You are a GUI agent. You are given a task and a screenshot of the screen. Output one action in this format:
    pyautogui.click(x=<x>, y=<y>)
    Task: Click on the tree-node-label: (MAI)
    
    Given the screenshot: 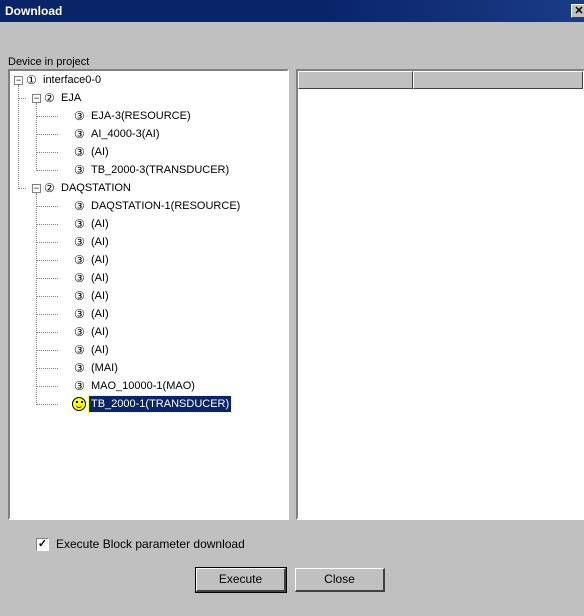 What is the action you would take?
    pyautogui.click(x=104, y=368)
    